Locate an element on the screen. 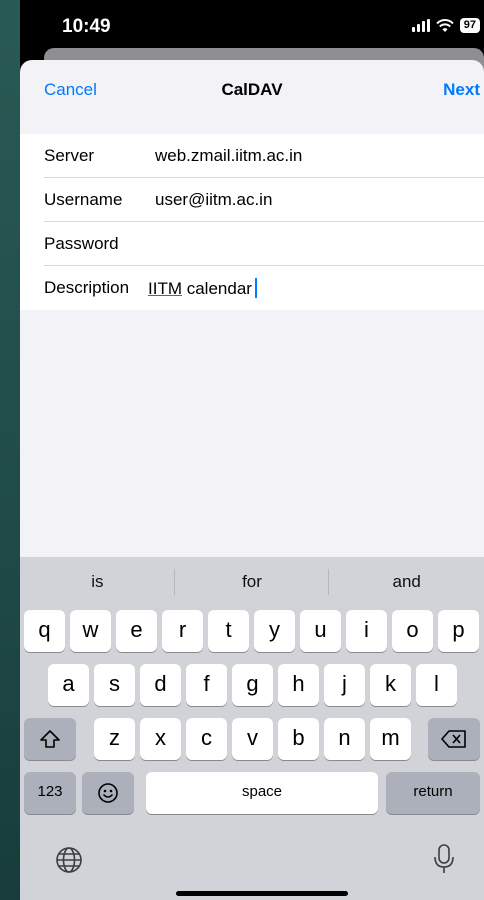 The image size is (484, 900). globe-icon is located at coordinates (69, 862).